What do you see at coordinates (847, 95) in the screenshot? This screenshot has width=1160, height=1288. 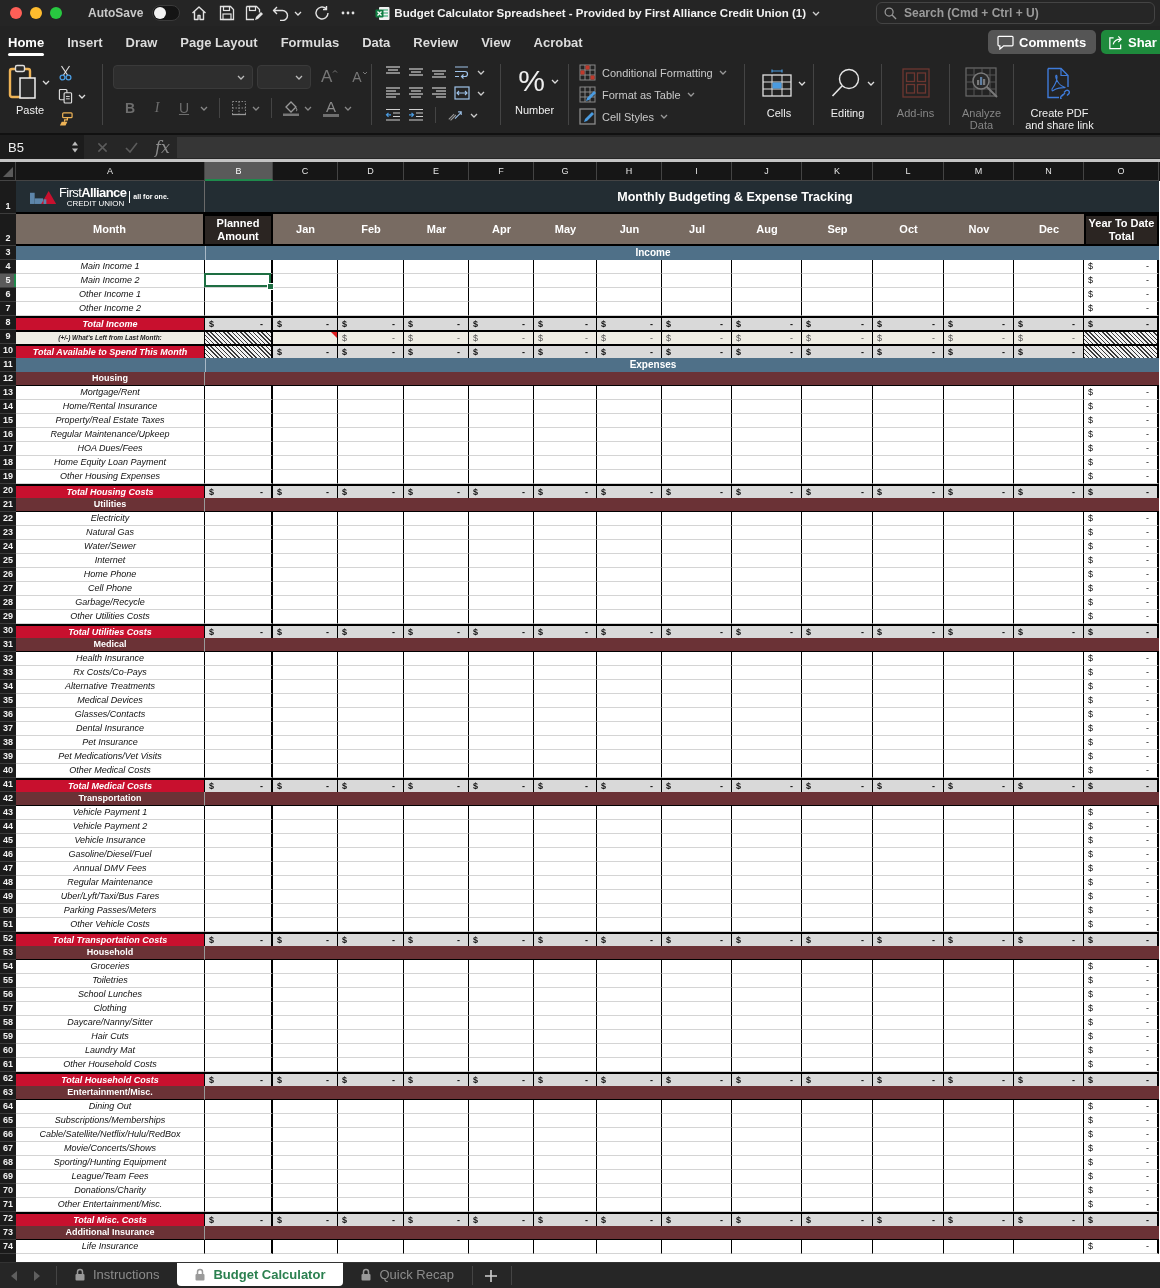 I see `editing-button: Editing` at bounding box center [847, 95].